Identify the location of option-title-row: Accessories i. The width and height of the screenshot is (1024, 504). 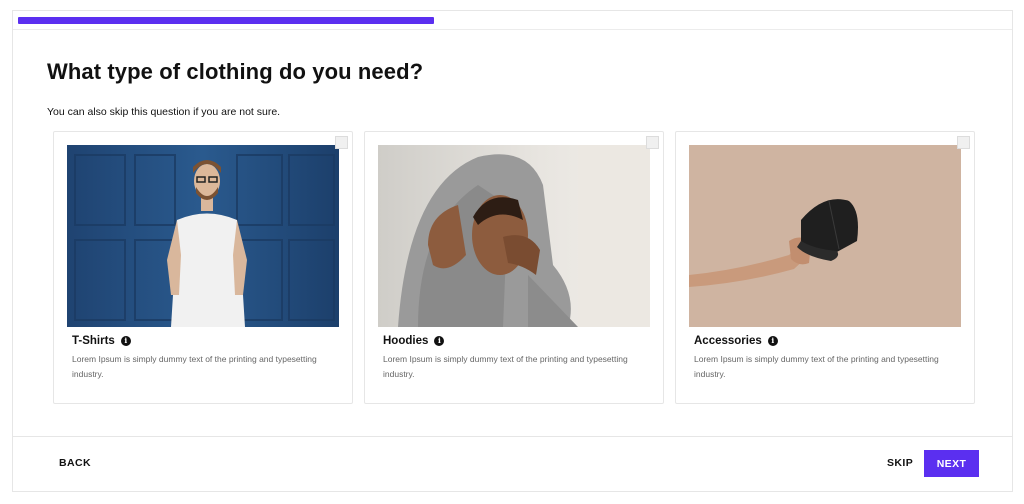
(736, 341).